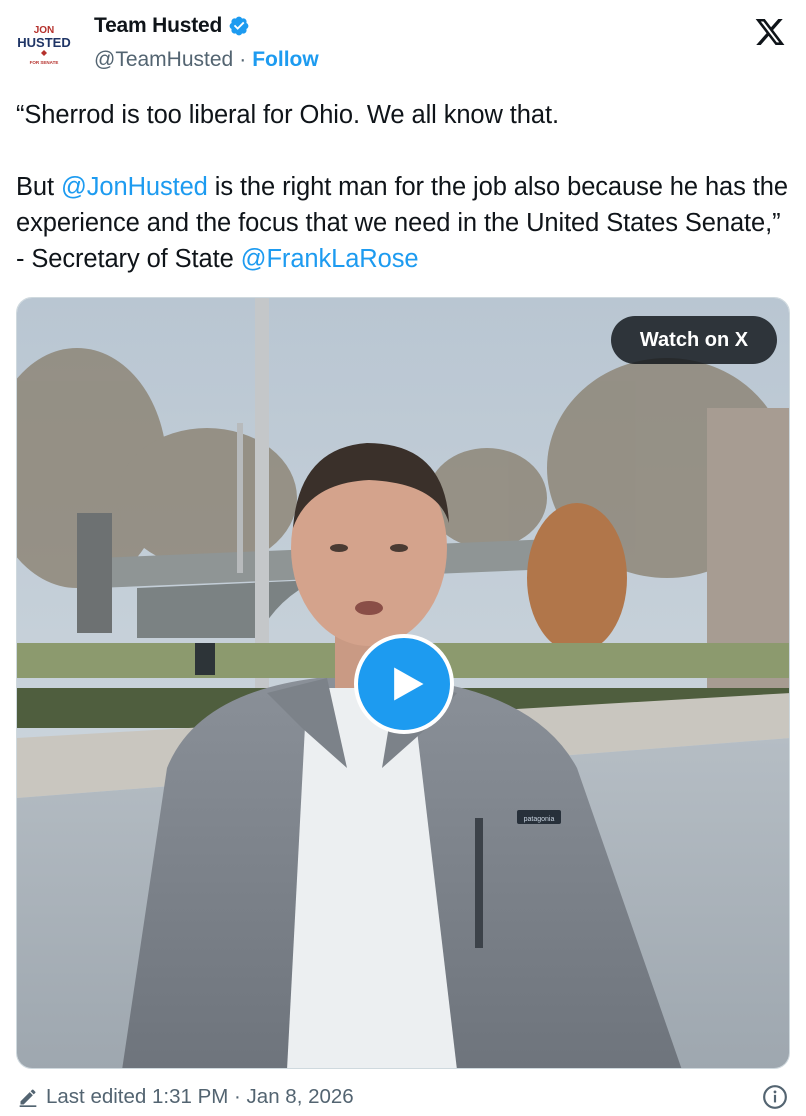 The width and height of the screenshot is (806, 1116). What do you see at coordinates (200, 1097) in the screenshot?
I see `edited-timestamp: Last edited 1:31 PM · Jan 8, 2026` at bounding box center [200, 1097].